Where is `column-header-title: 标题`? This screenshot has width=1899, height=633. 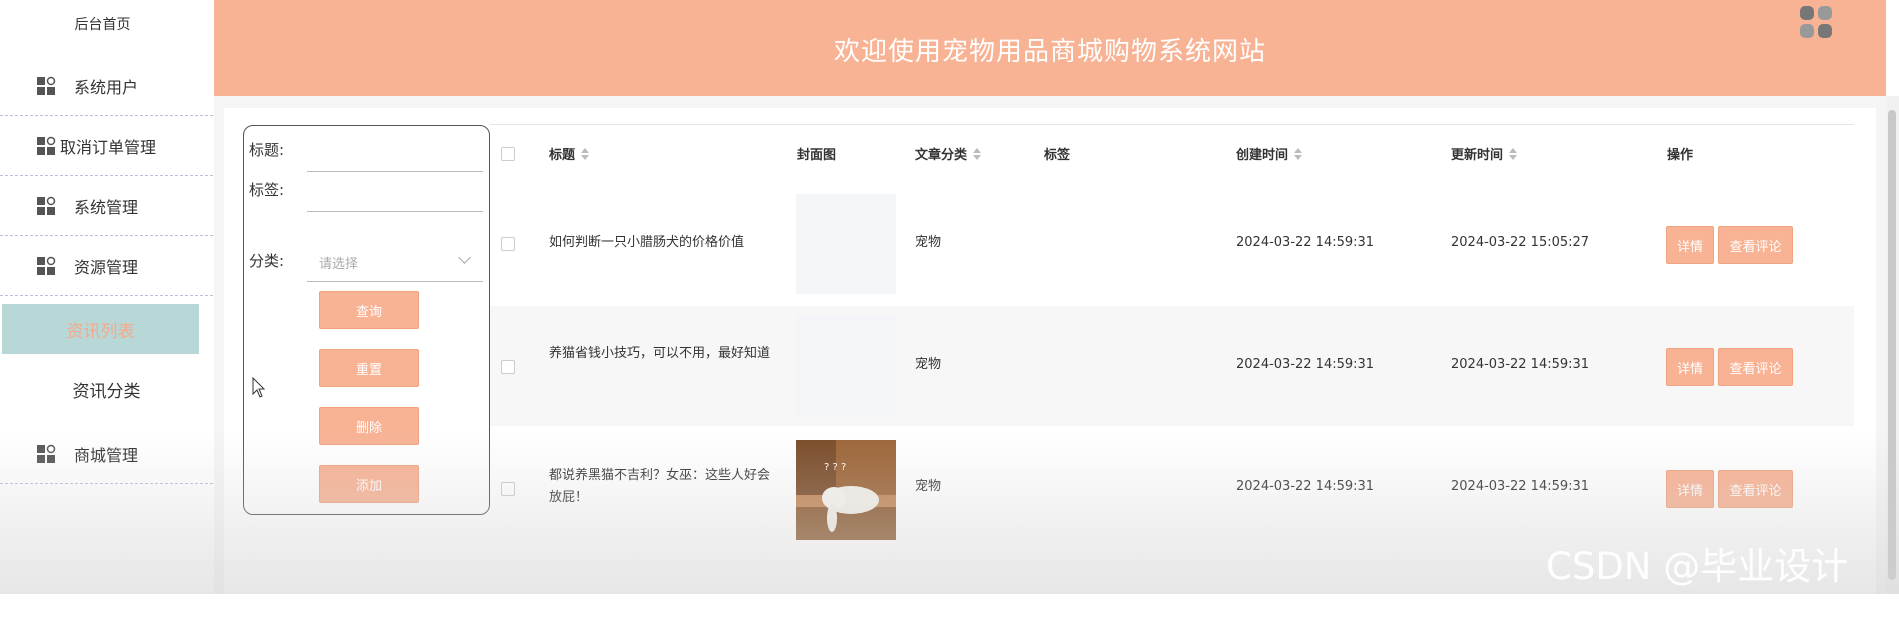 column-header-title: 标题 is located at coordinates (569, 153).